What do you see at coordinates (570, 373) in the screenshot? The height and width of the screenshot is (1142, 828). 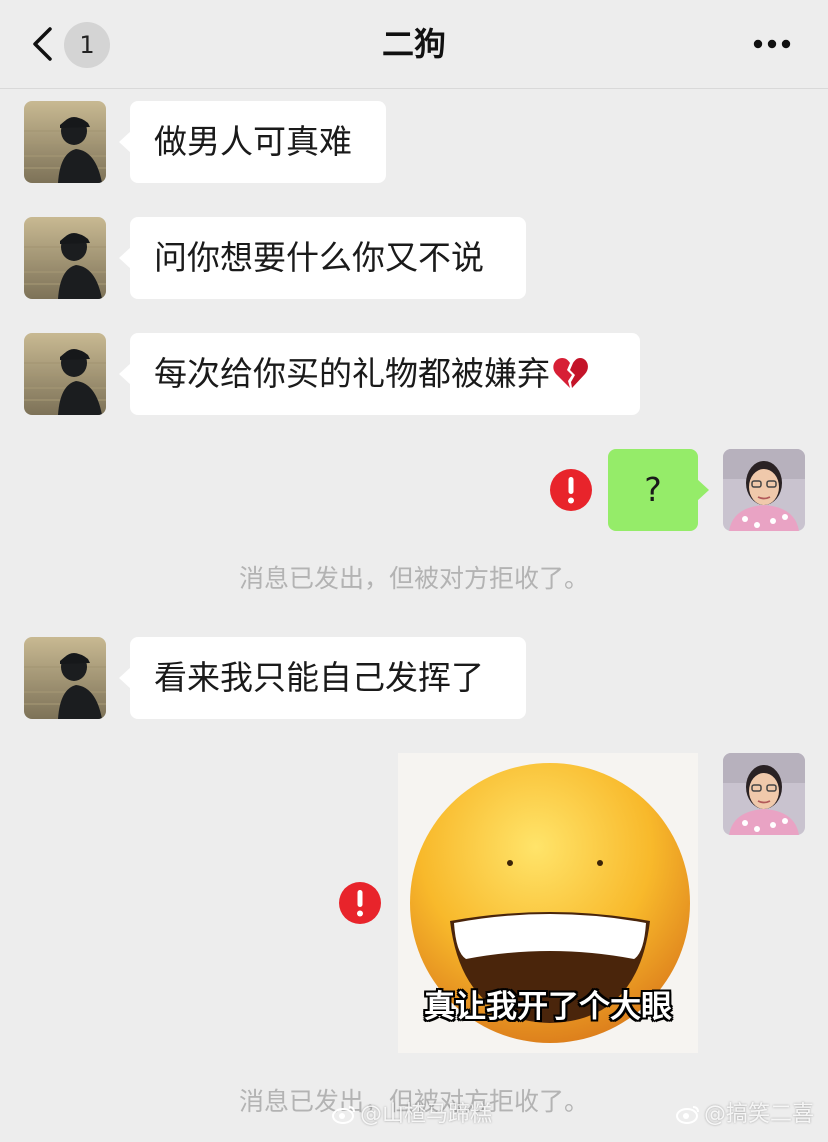 I see `broken-heart-icon` at bounding box center [570, 373].